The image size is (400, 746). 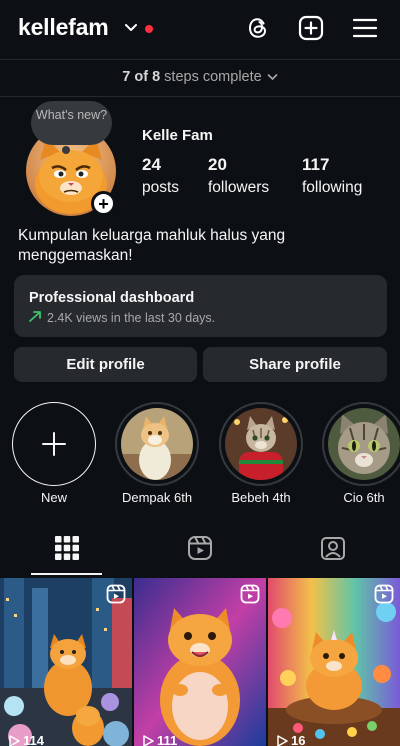 What do you see at coordinates (66, 574) in the screenshot?
I see `active-tab-indicator` at bounding box center [66, 574].